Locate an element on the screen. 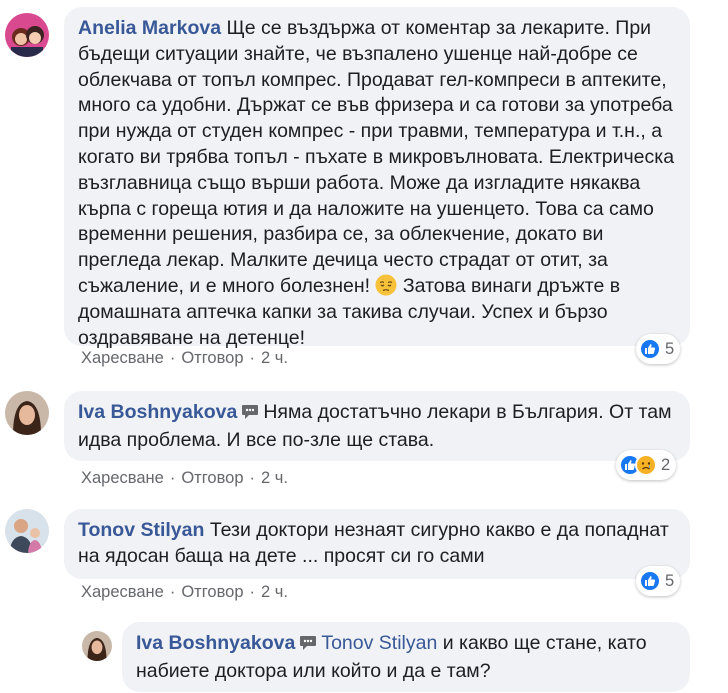 This screenshot has height=693, width=728. author-name: Tonov Stilyan is located at coordinates (141, 530).